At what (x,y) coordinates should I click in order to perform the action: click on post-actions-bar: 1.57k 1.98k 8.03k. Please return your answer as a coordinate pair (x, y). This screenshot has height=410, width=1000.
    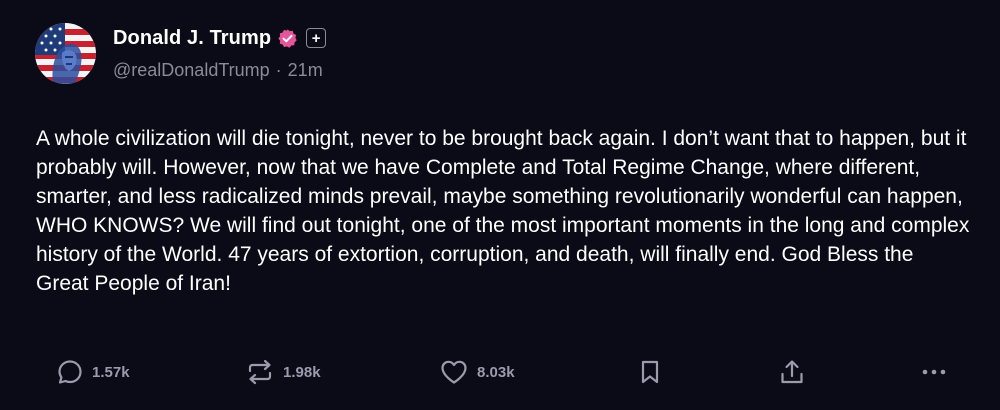
    Looking at the image, I should click on (500, 372).